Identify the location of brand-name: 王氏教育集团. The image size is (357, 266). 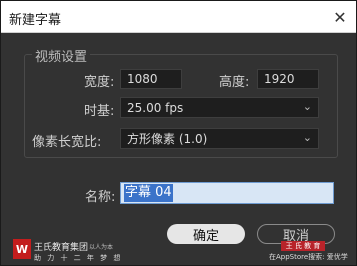
(61, 248).